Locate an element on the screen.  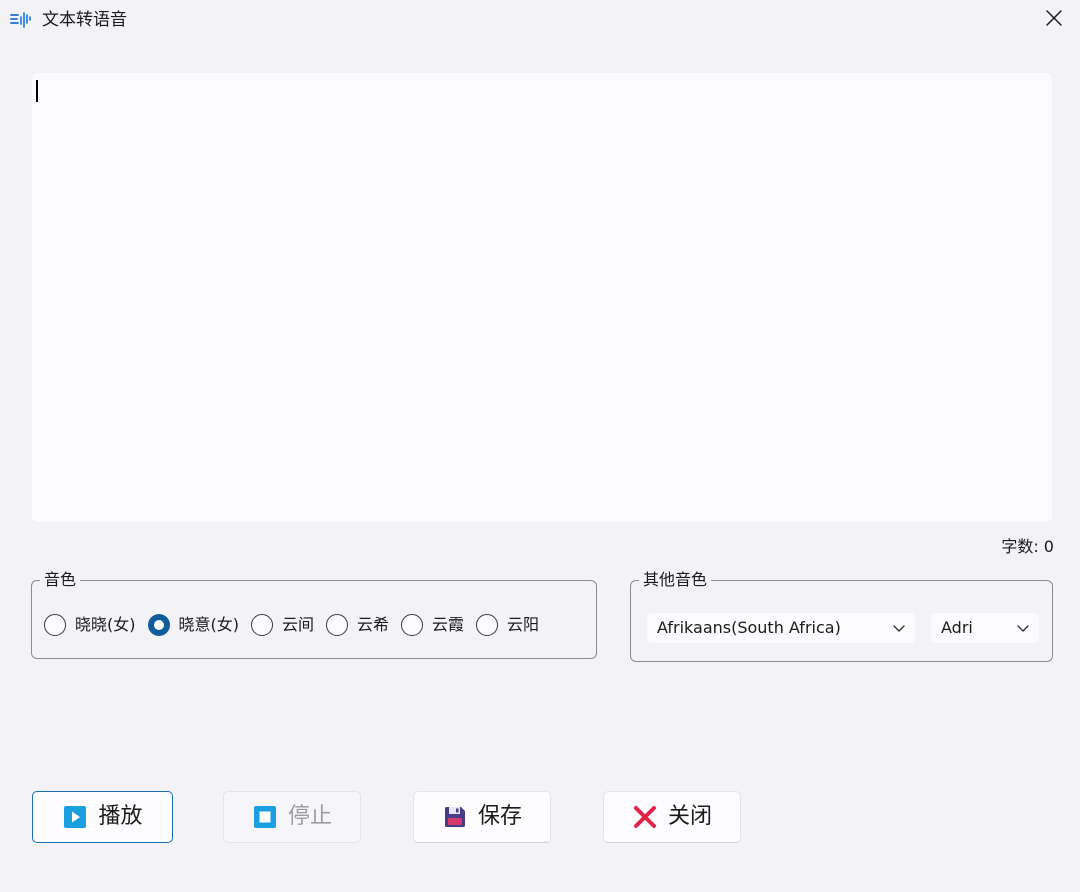
radio-circle-checked is located at coordinates (158, 625).